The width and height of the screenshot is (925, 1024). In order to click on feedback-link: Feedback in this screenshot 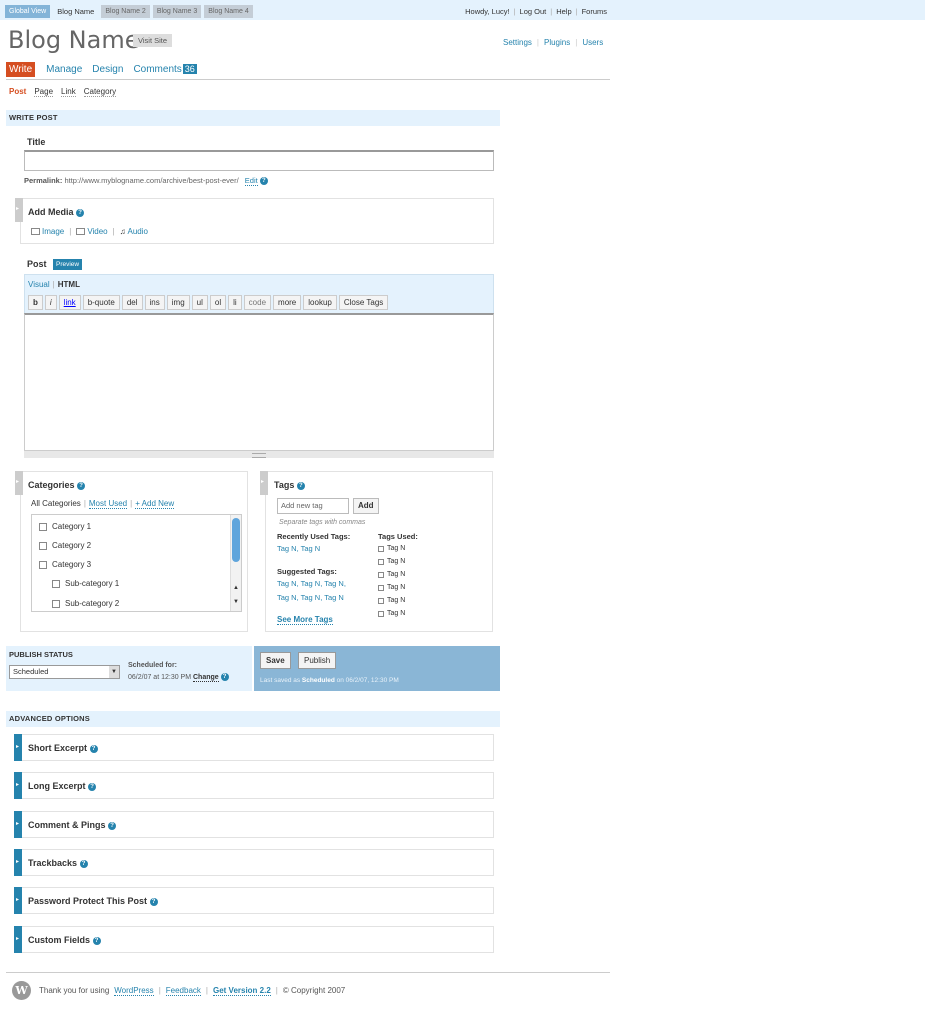, I will do `click(183, 991)`.